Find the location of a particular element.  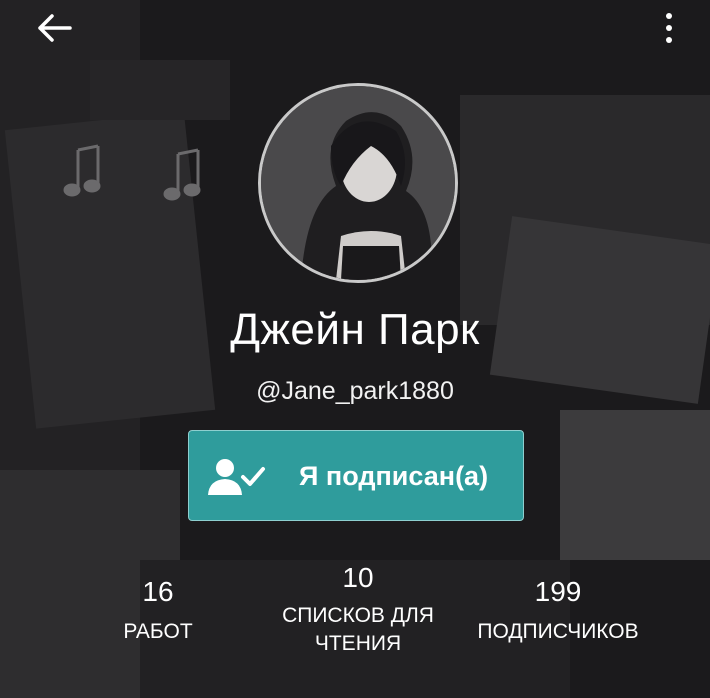

stat-works-label: РАБОТ is located at coordinates (158, 631).